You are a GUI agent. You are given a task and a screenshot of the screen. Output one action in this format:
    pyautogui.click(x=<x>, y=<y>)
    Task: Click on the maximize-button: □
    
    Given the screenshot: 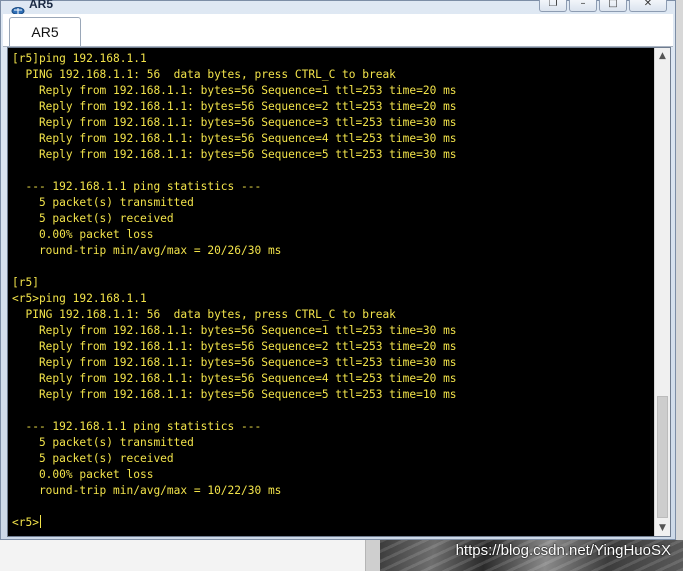 What is the action you would take?
    pyautogui.click(x=613, y=6)
    